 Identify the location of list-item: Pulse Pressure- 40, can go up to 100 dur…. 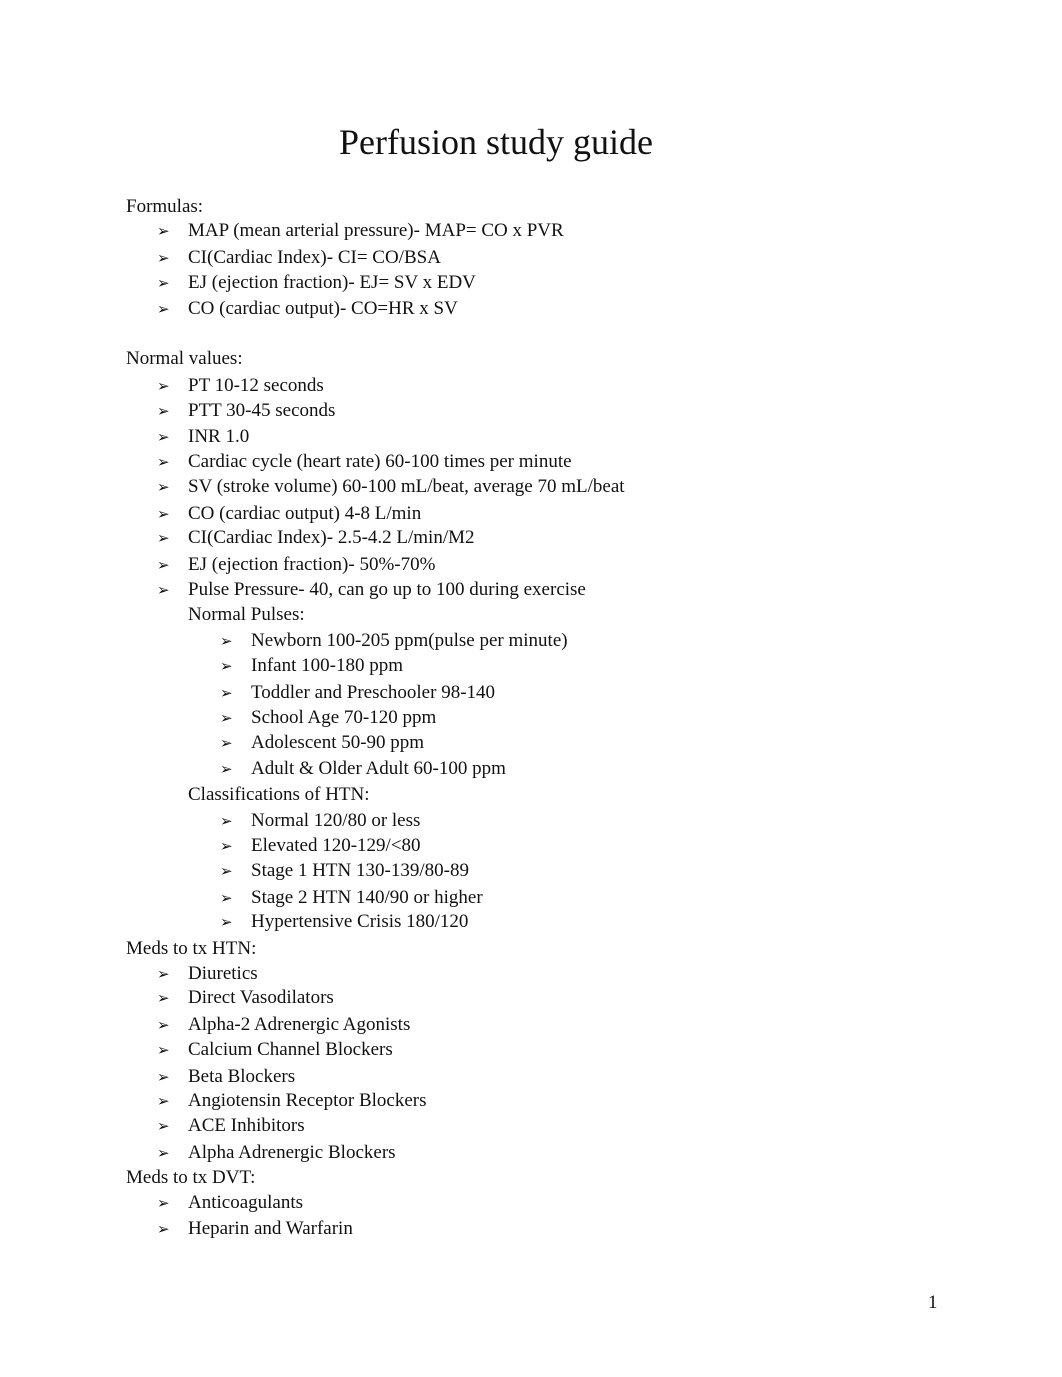
(387, 589).